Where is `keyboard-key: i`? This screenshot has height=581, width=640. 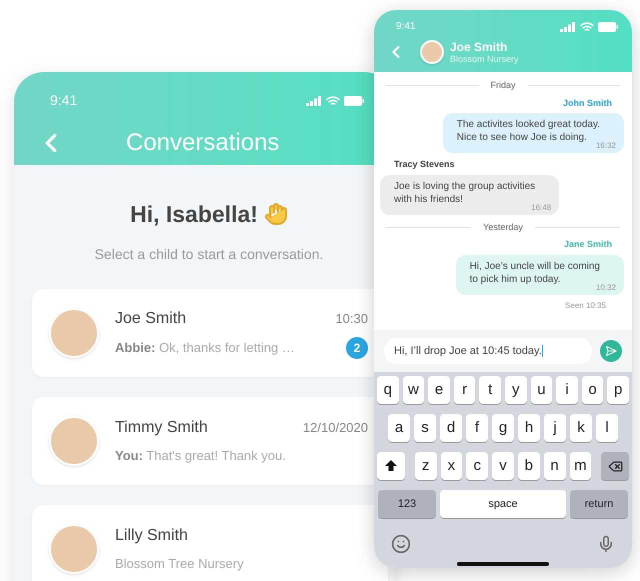 keyboard-key: i is located at coordinates (567, 390).